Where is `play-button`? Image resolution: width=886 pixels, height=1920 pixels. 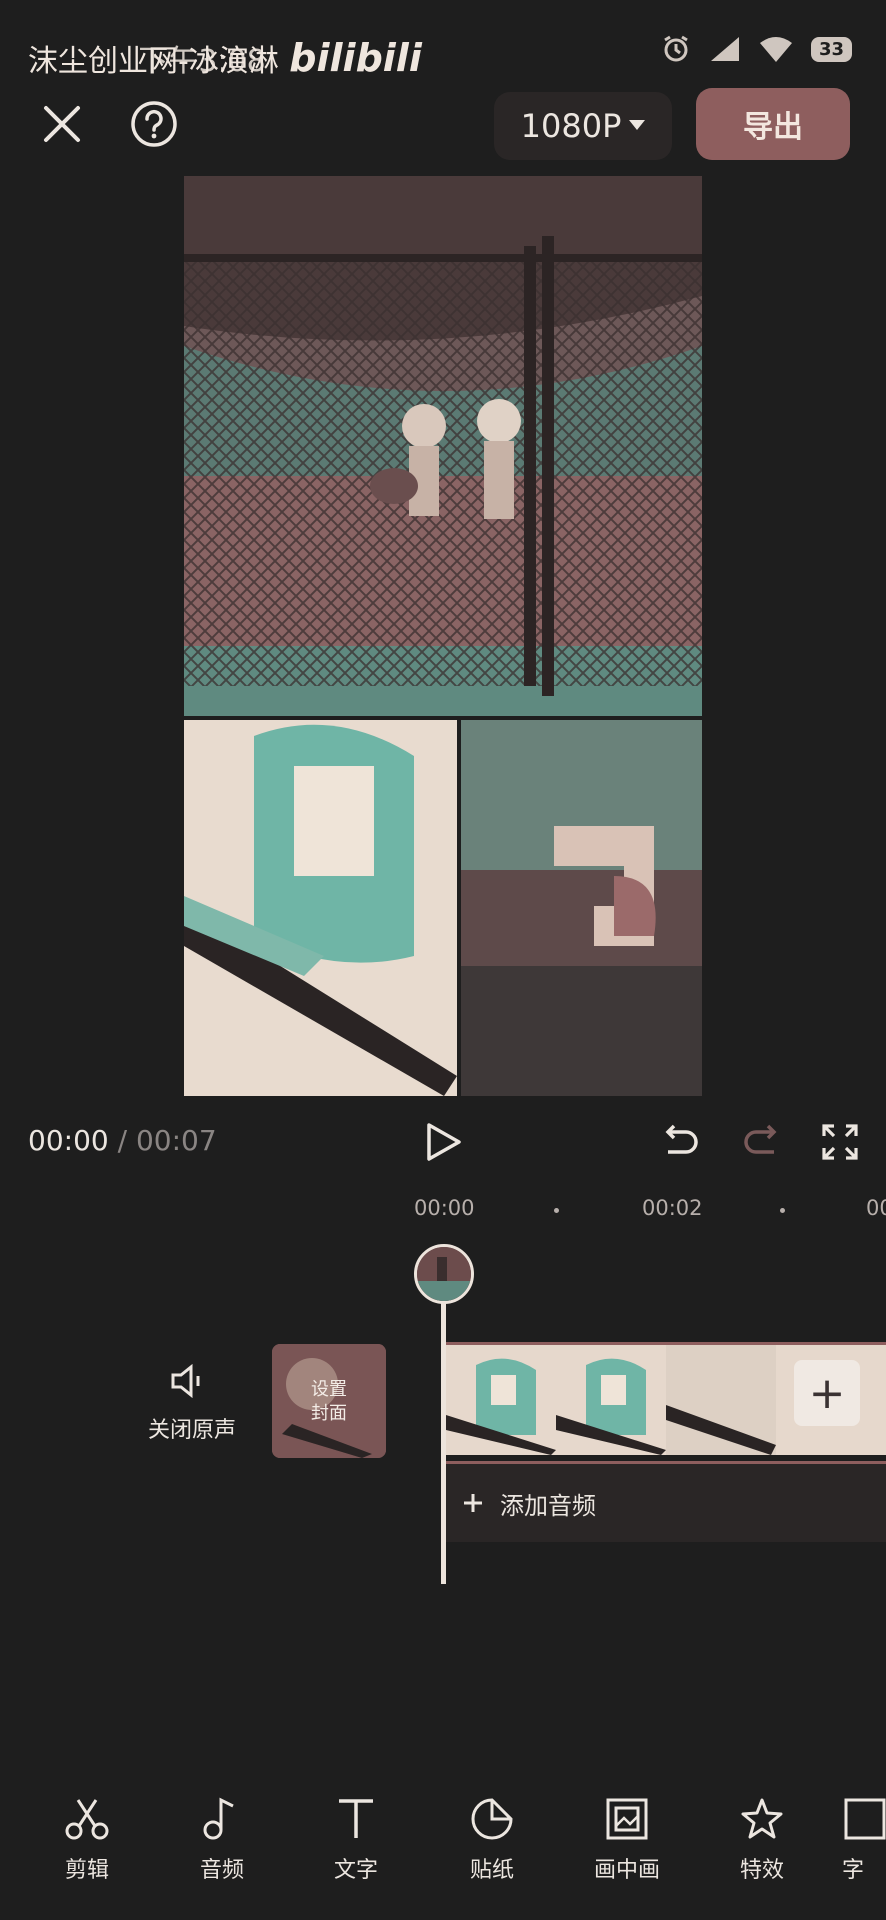
play-button is located at coordinates (444, 1142).